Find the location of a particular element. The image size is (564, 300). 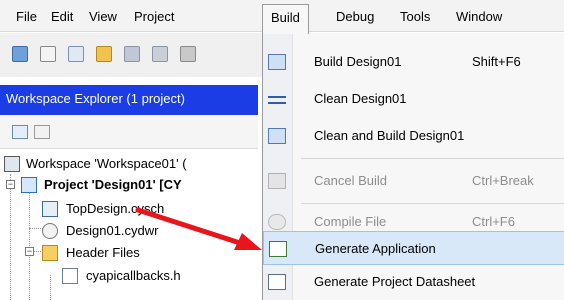

open-folder-icon is located at coordinates (104, 54).